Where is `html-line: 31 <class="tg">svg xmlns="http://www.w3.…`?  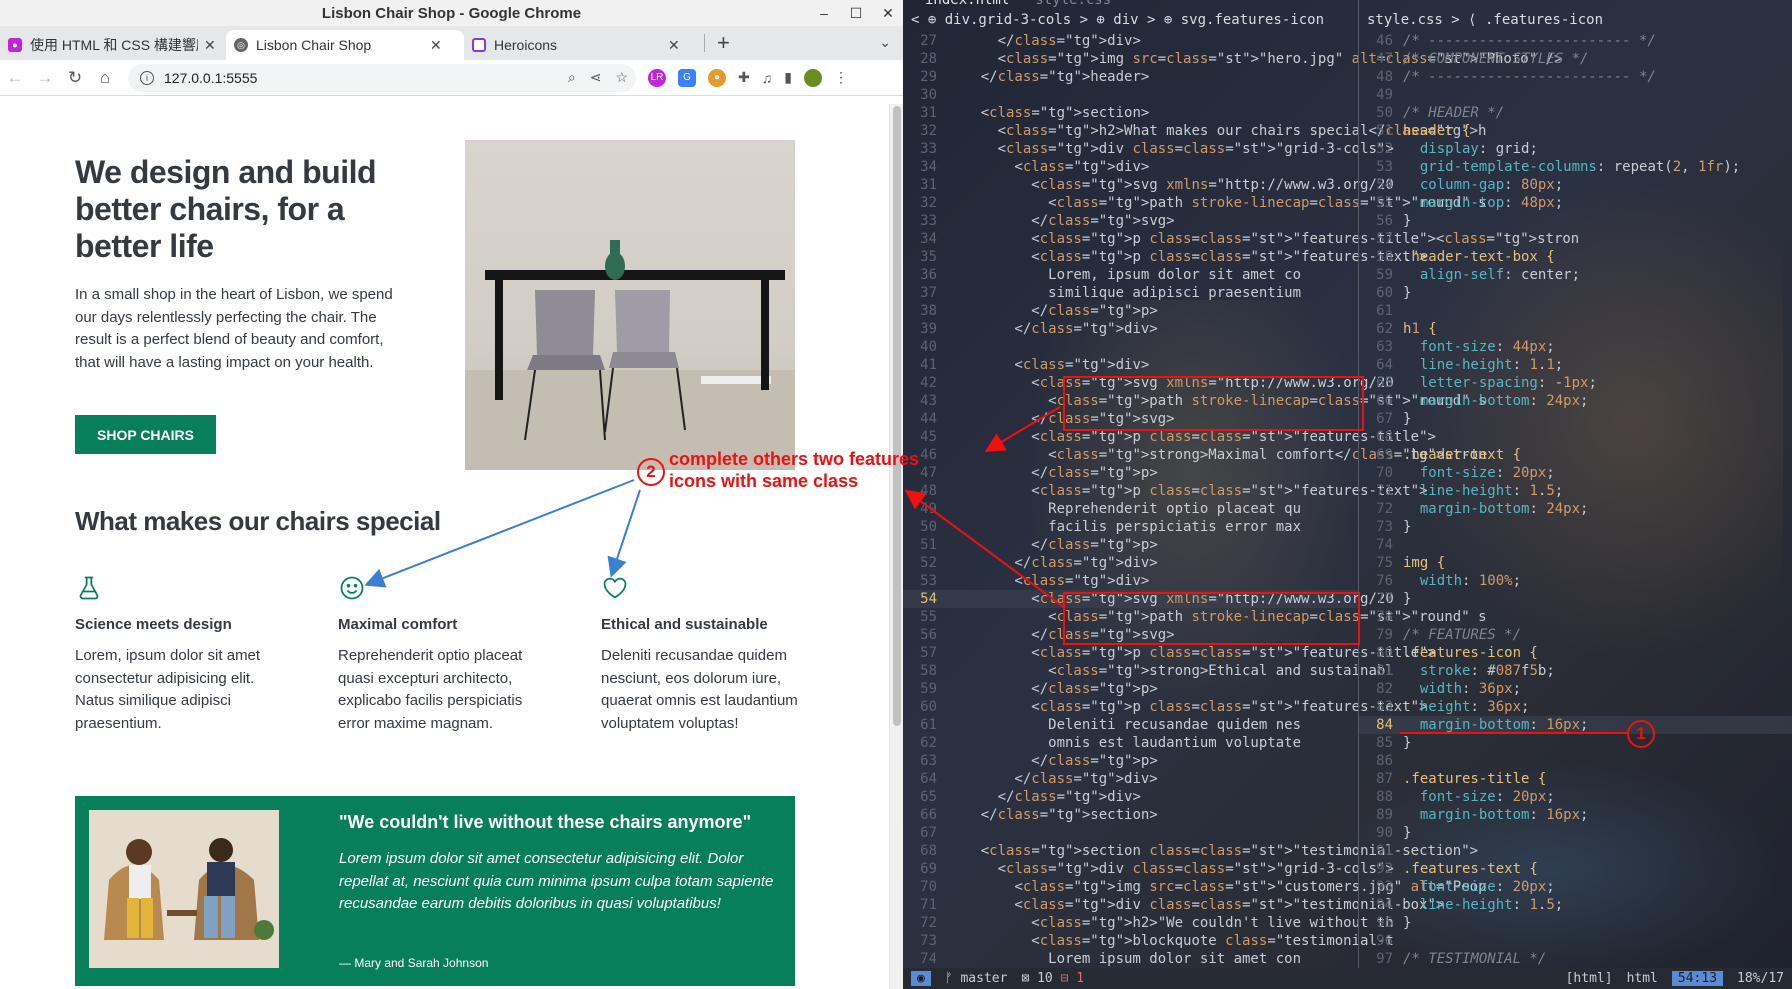 html-line: 31 <class="tg">svg xmlns="http://www.w3.… is located at coordinates (1148, 185).